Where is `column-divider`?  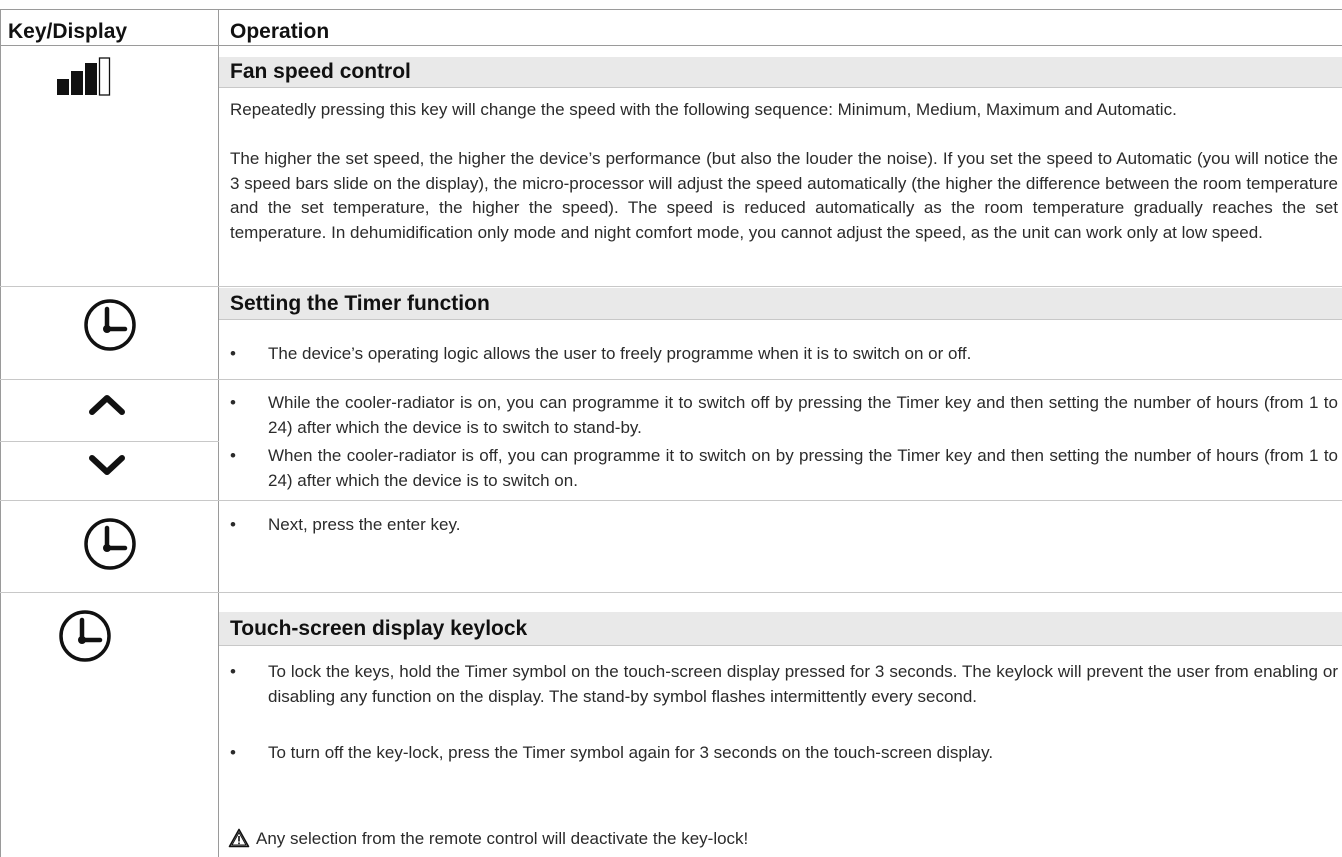 column-divider is located at coordinates (218, 433).